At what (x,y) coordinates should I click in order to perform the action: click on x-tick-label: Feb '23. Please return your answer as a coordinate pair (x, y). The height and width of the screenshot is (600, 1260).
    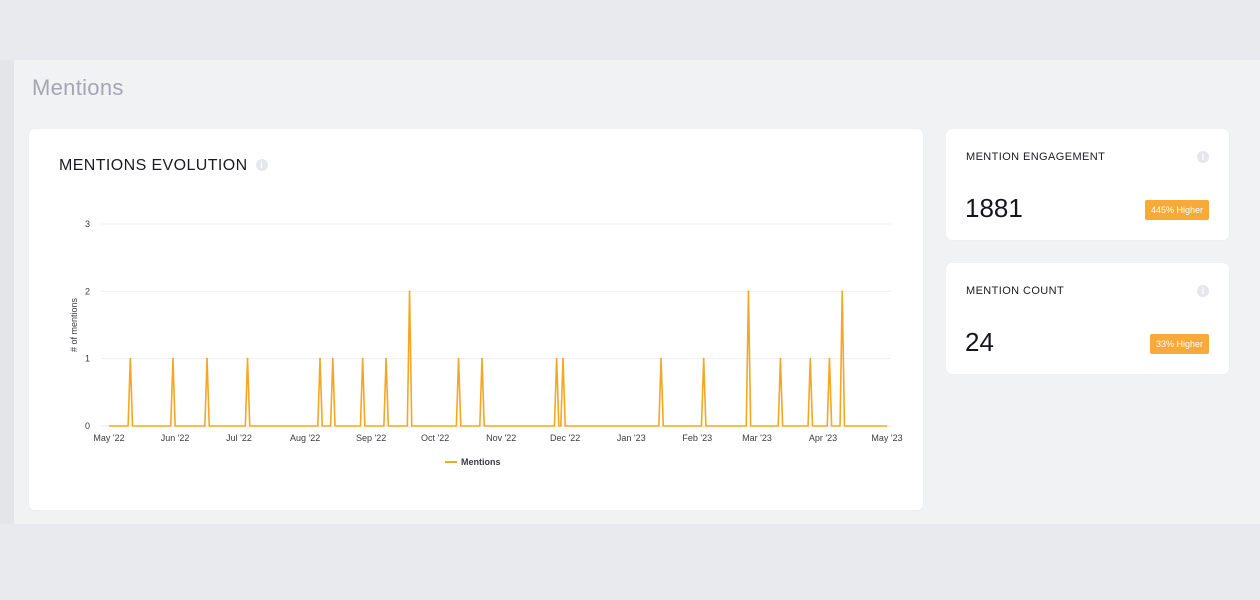
    Looking at the image, I should click on (697, 438).